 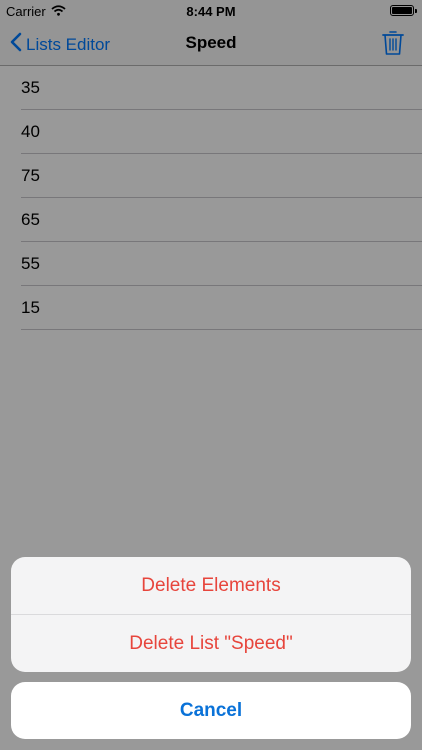 I want to click on cancel-button: Cancel, so click(x=211, y=710).